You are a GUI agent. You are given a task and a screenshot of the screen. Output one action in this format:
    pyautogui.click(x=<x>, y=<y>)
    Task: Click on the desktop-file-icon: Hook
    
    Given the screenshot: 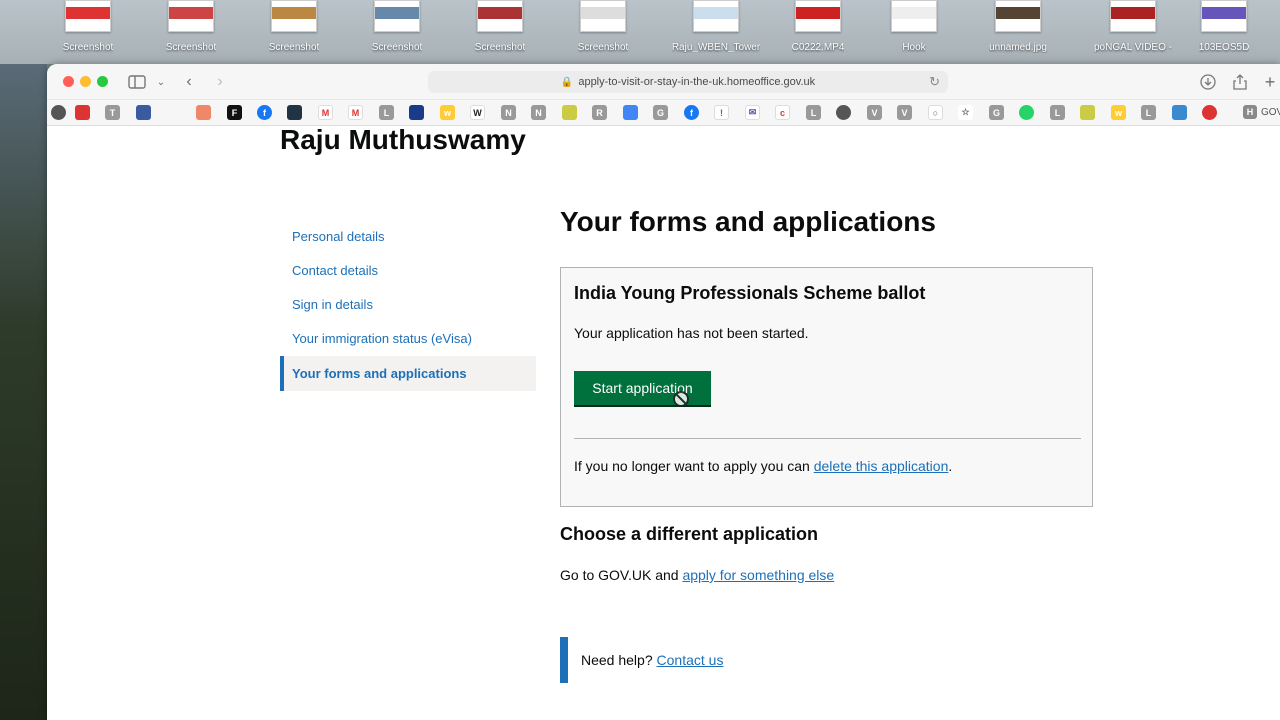 What is the action you would take?
    pyautogui.click(x=914, y=31)
    